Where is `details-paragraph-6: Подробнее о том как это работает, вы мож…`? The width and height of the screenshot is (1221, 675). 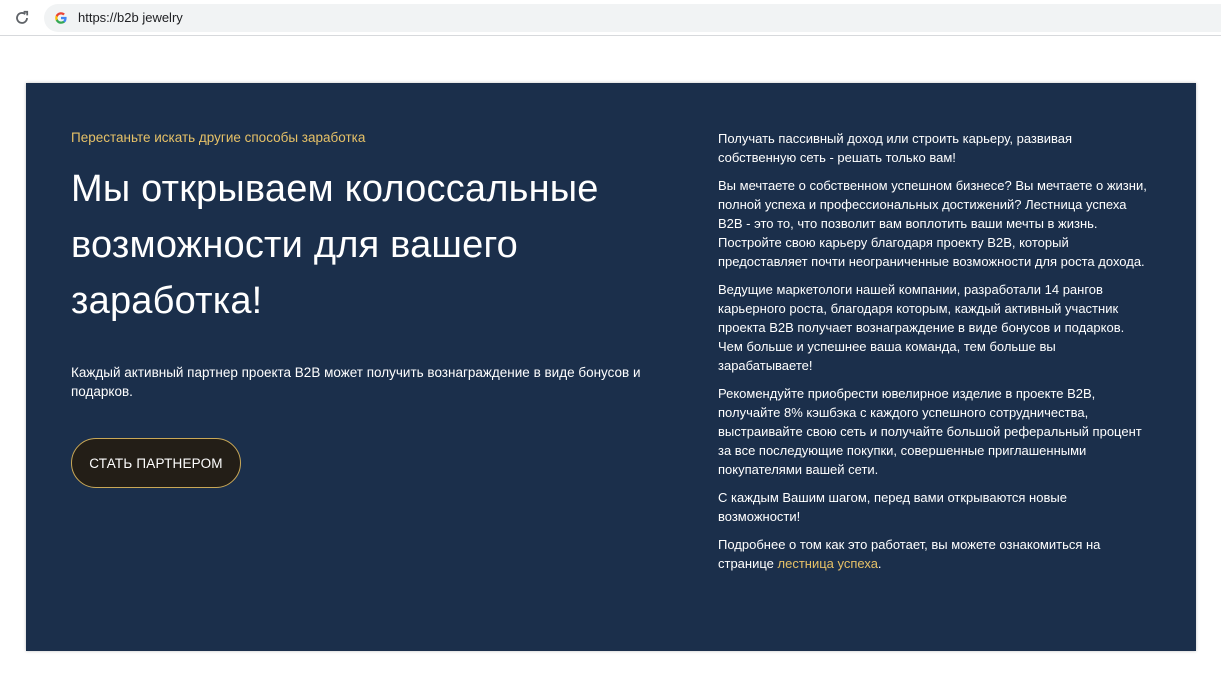
details-paragraph-6: Подробнее о том как это работает, вы мож… is located at coordinates (934, 554).